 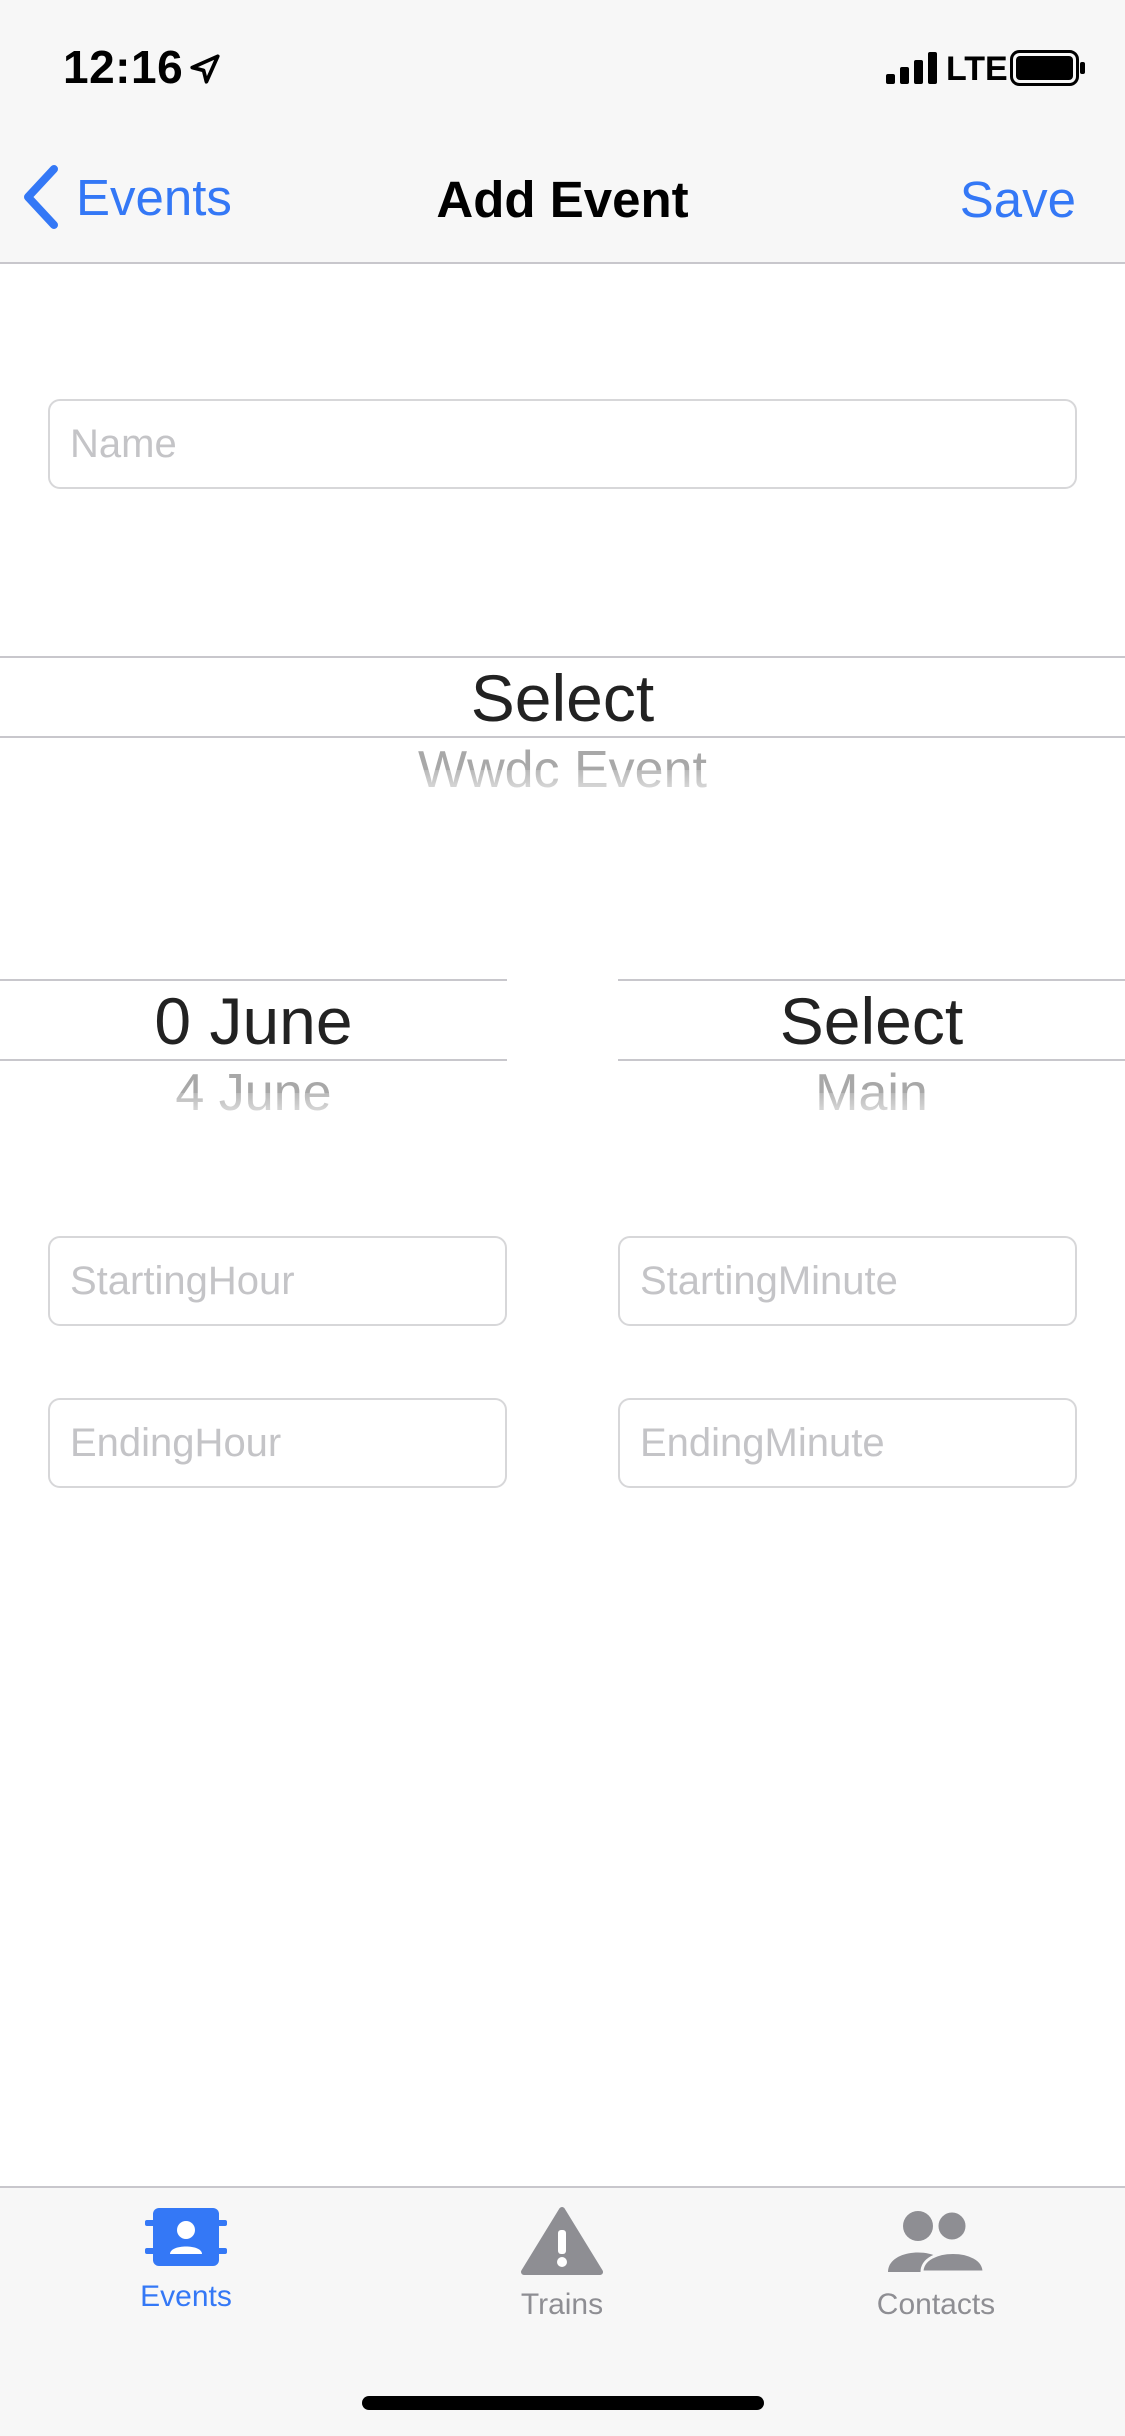 I want to click on tab-trains: Trains, so click(x=562, y=2264).